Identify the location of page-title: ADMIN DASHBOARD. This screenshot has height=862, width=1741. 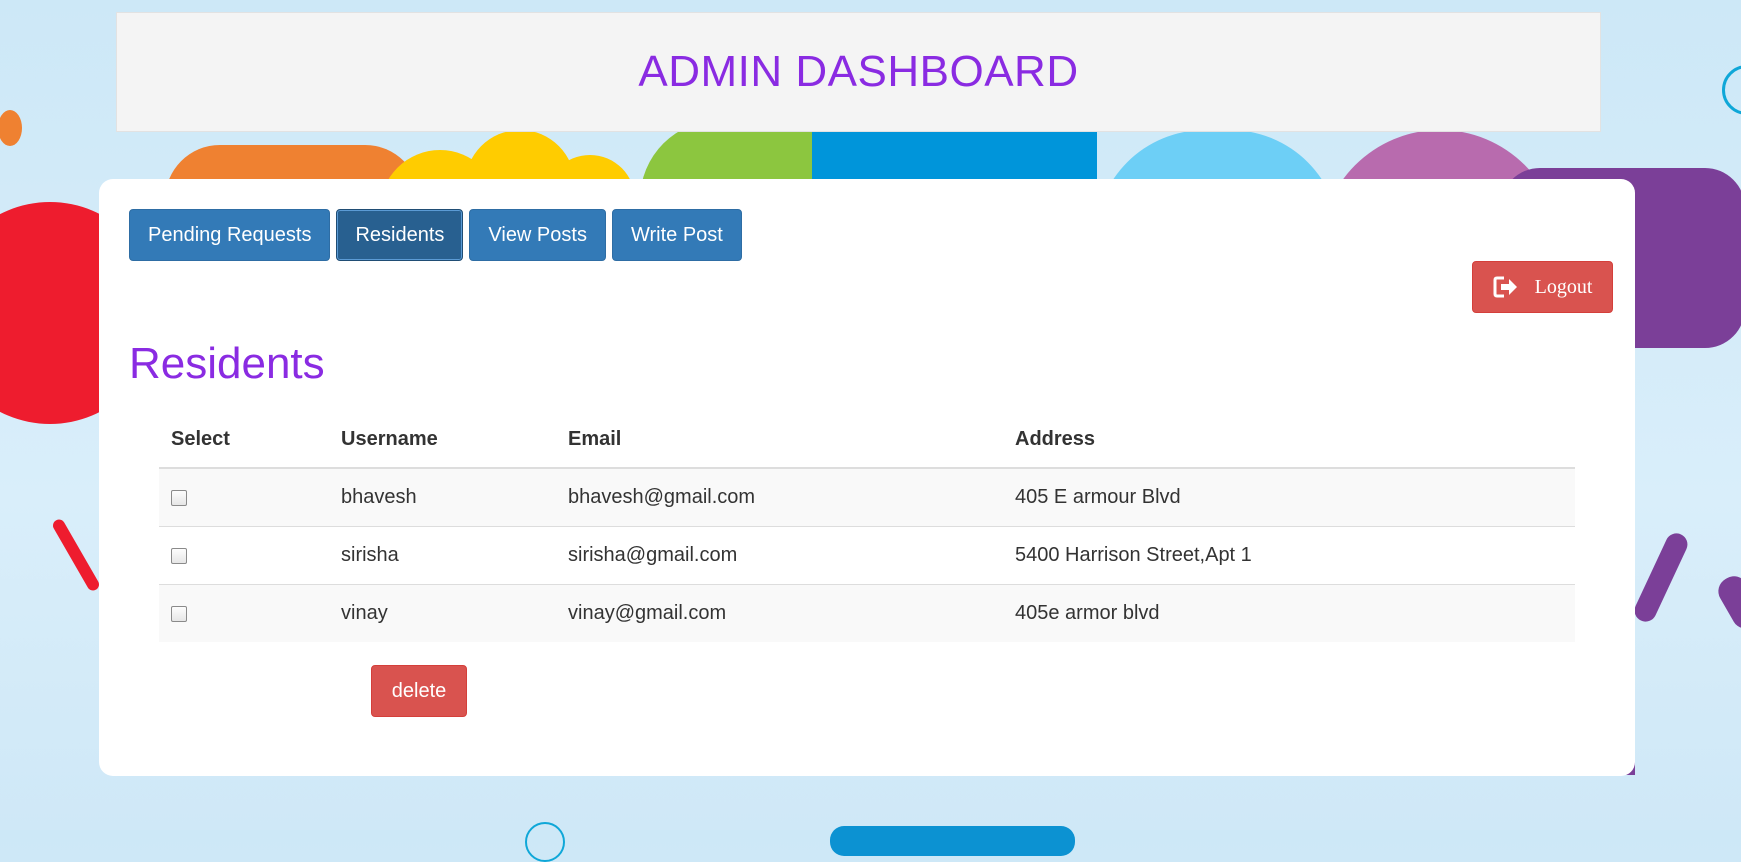
(858, 71).